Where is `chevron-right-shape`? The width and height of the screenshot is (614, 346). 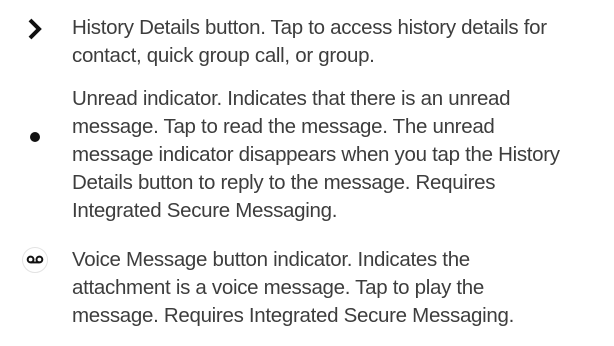
chevron-right-shape is located at coordinates (35, 29).